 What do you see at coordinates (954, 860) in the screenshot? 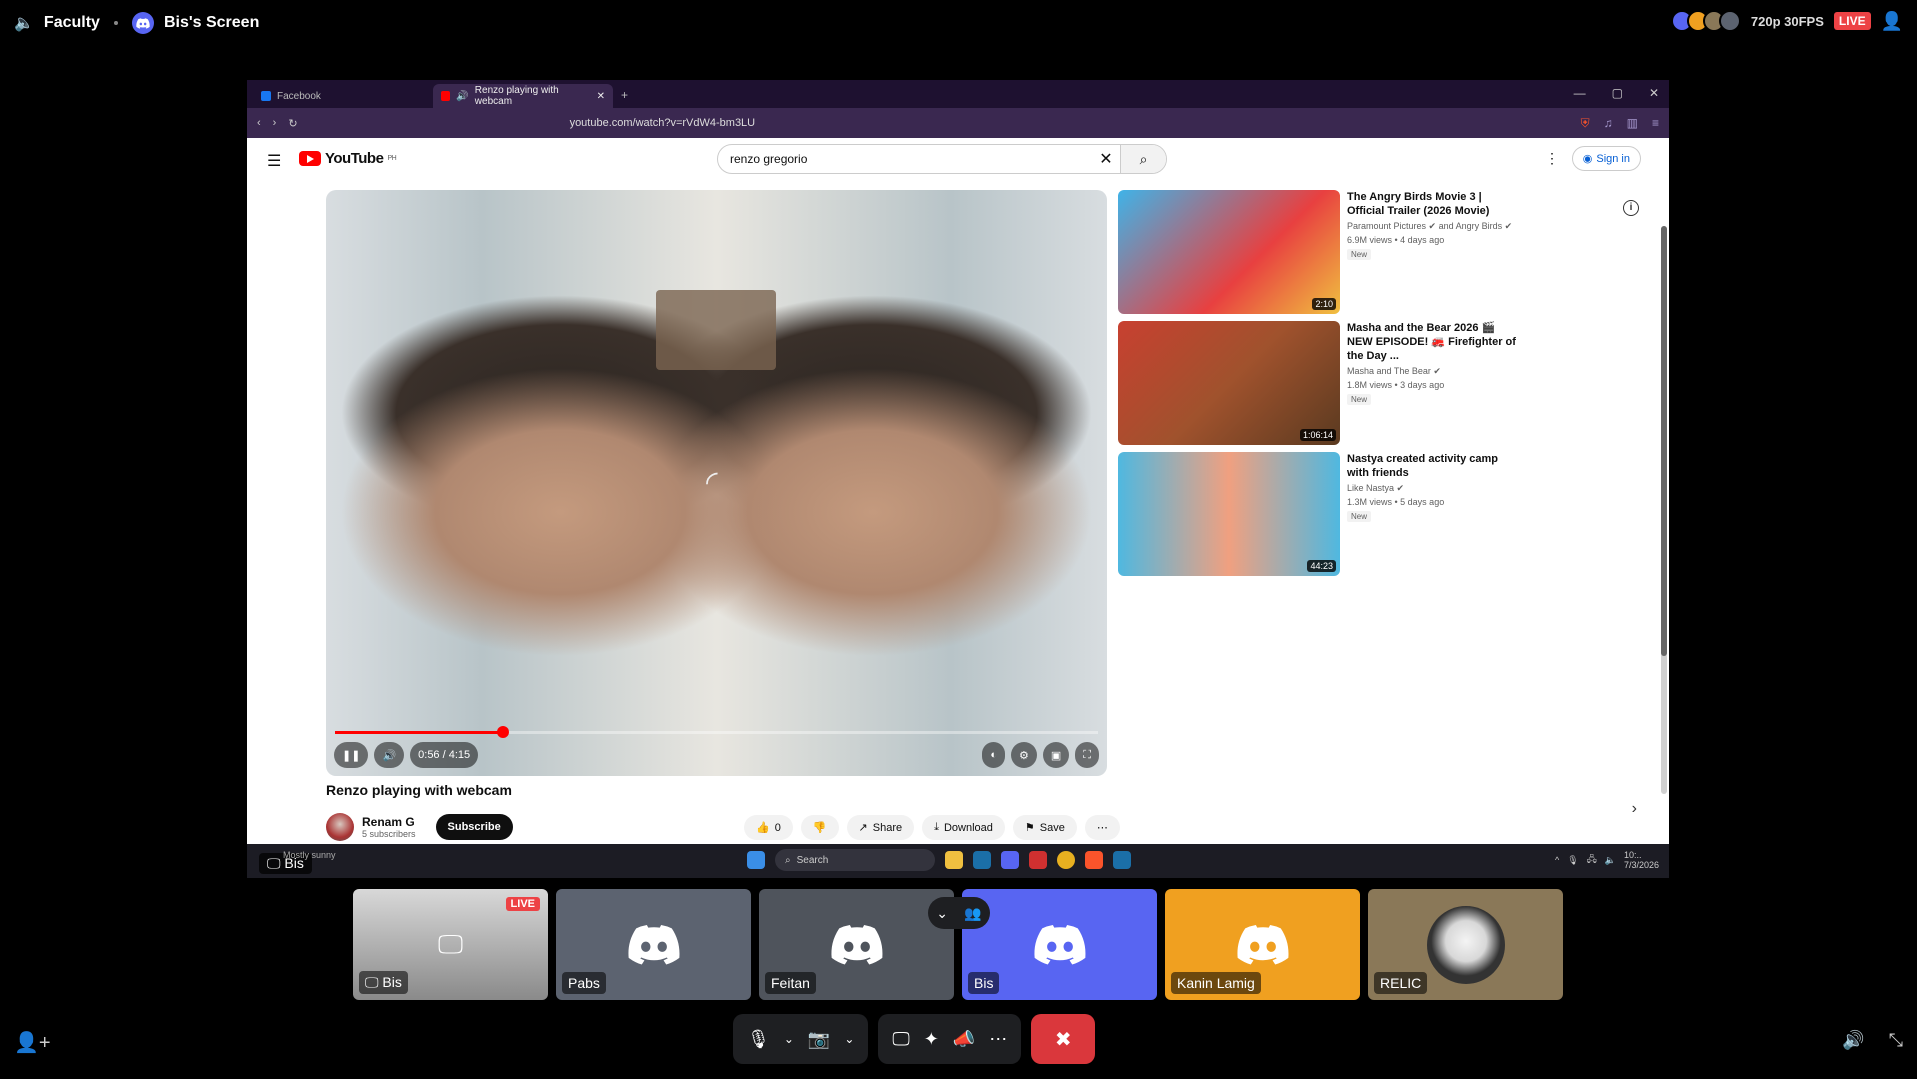
I see `file-explorer-icon` at bounding box center [954, 860].